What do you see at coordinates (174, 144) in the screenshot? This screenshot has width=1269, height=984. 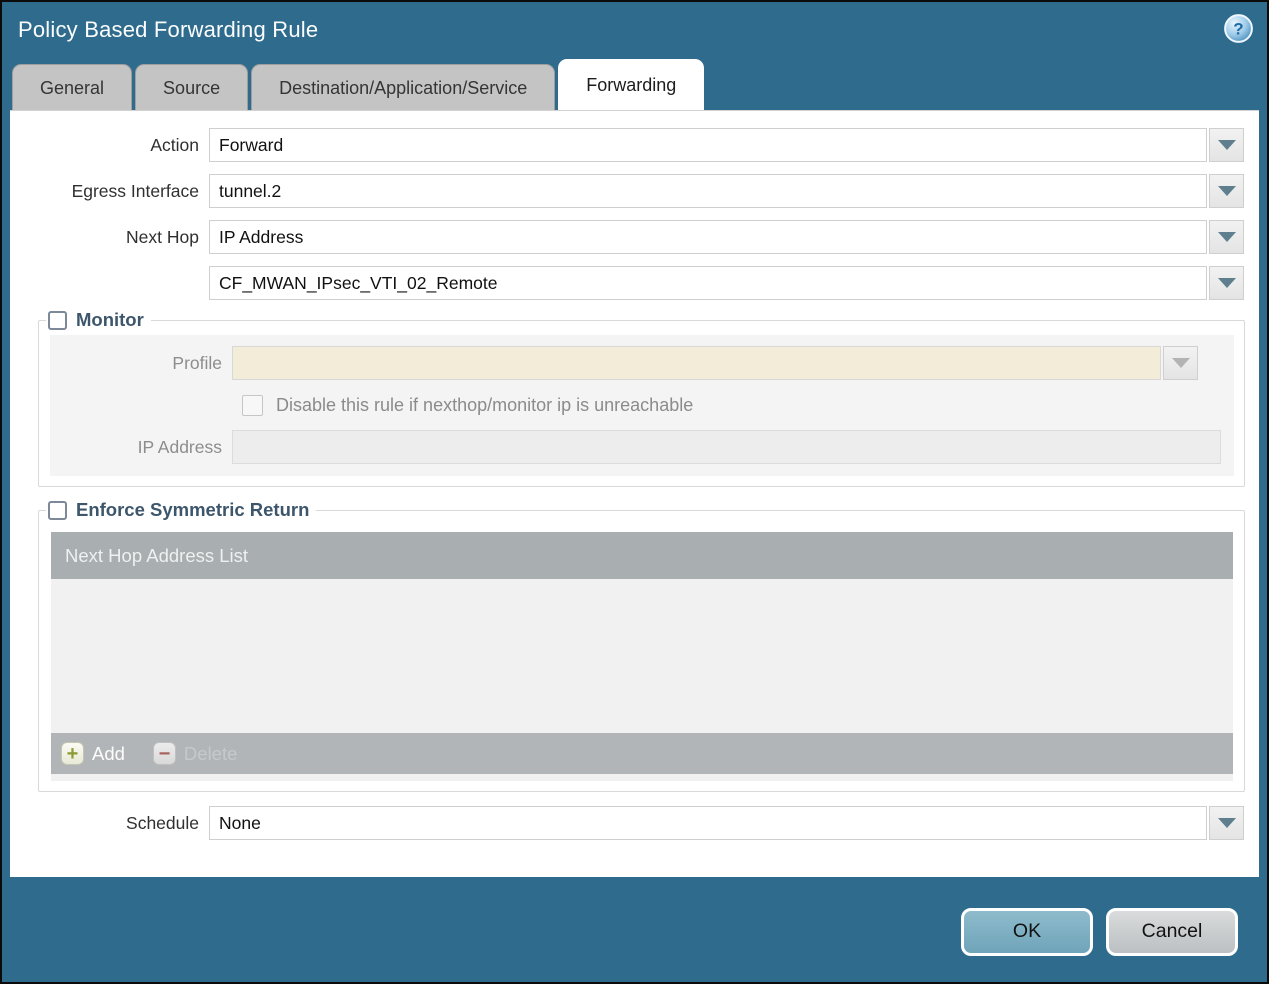 I see `action-label: Action` at bounding box center [174, 144].